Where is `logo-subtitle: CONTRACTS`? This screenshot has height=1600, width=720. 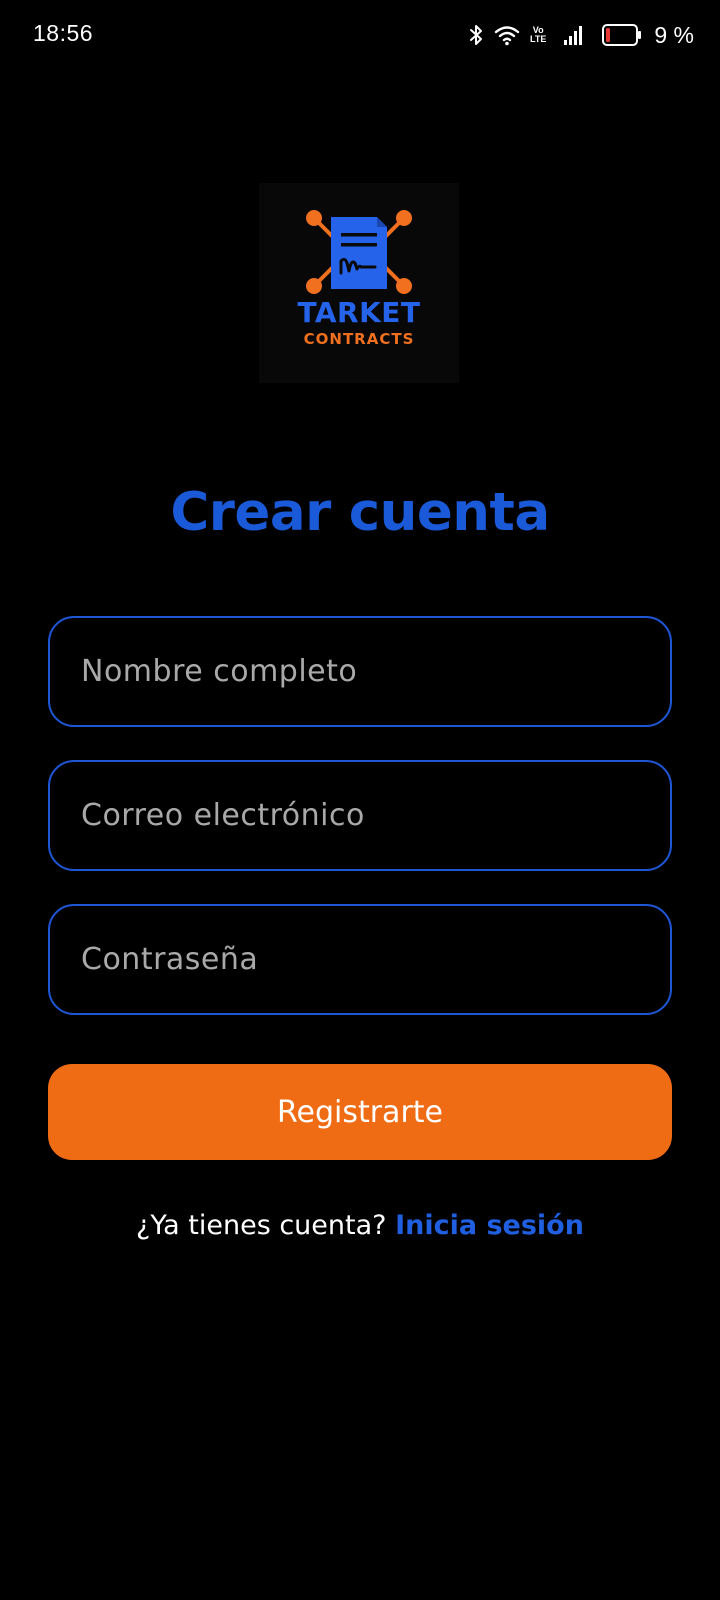 logo-subtitle: CONTRACTS is located at coordinates (359, 339).